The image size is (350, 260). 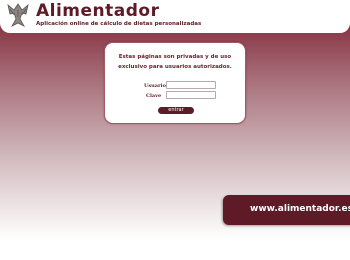 What do you see at coordinates (155, 86) in the screenshot?
I see `username-label: Usuario` at bounding box center [155, 86].